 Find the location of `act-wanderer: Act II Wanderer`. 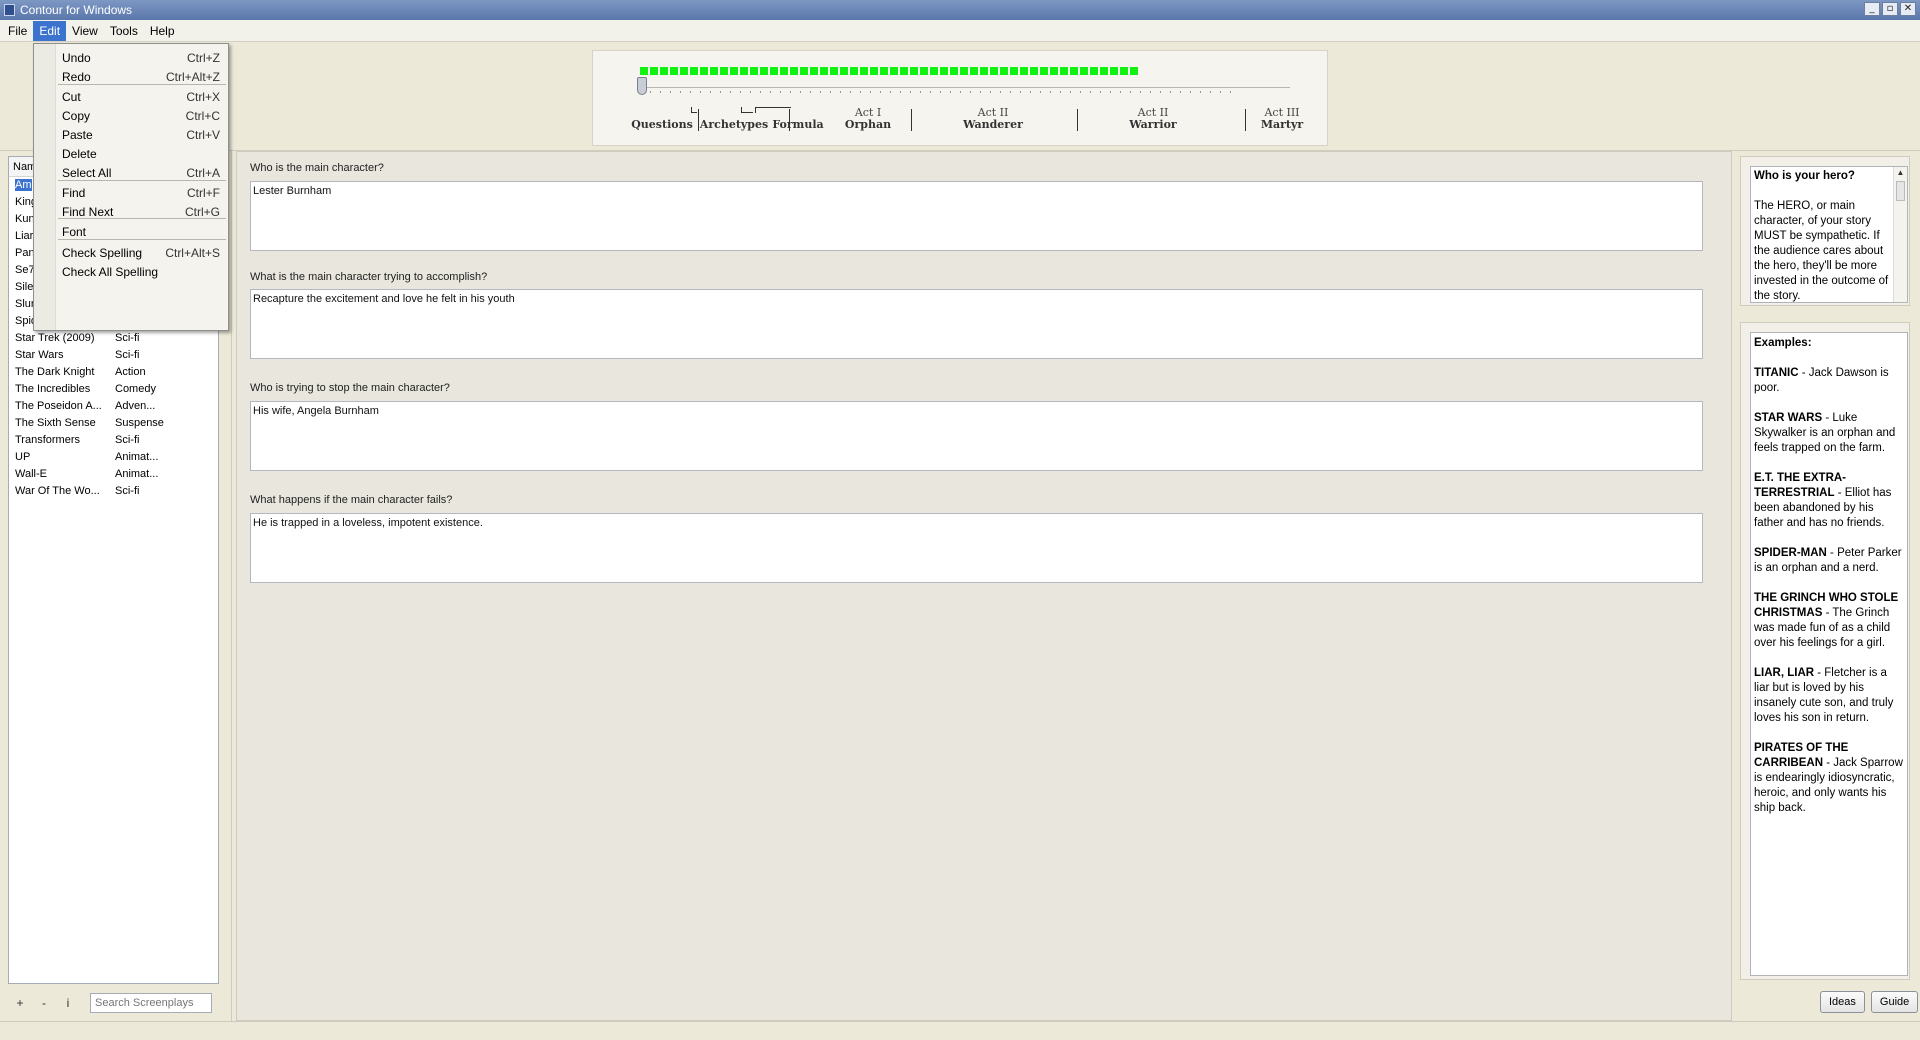

act-wanderer: Act II Wanderer is located at coordinates (993, 119).